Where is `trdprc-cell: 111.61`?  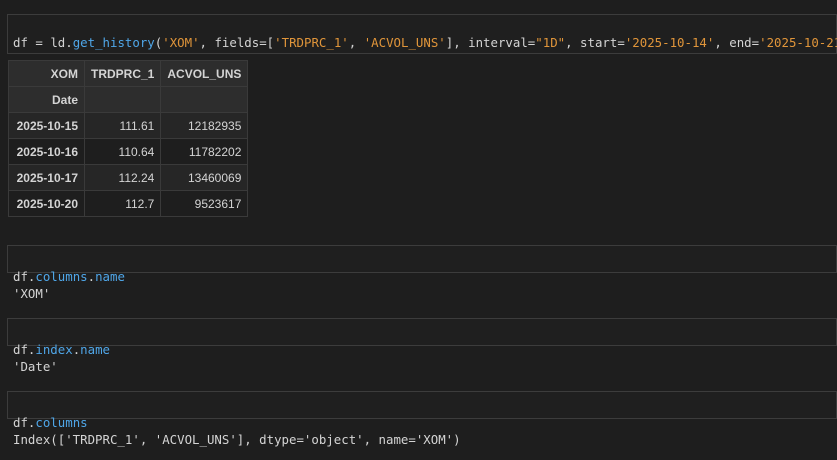 trdprc-cell: 111.61 is located at coordinates (122, 125).